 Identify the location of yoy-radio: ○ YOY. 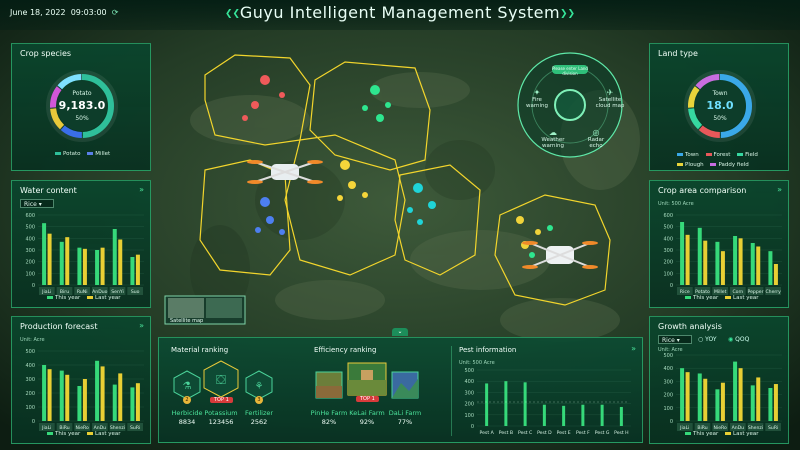
(707, 339).